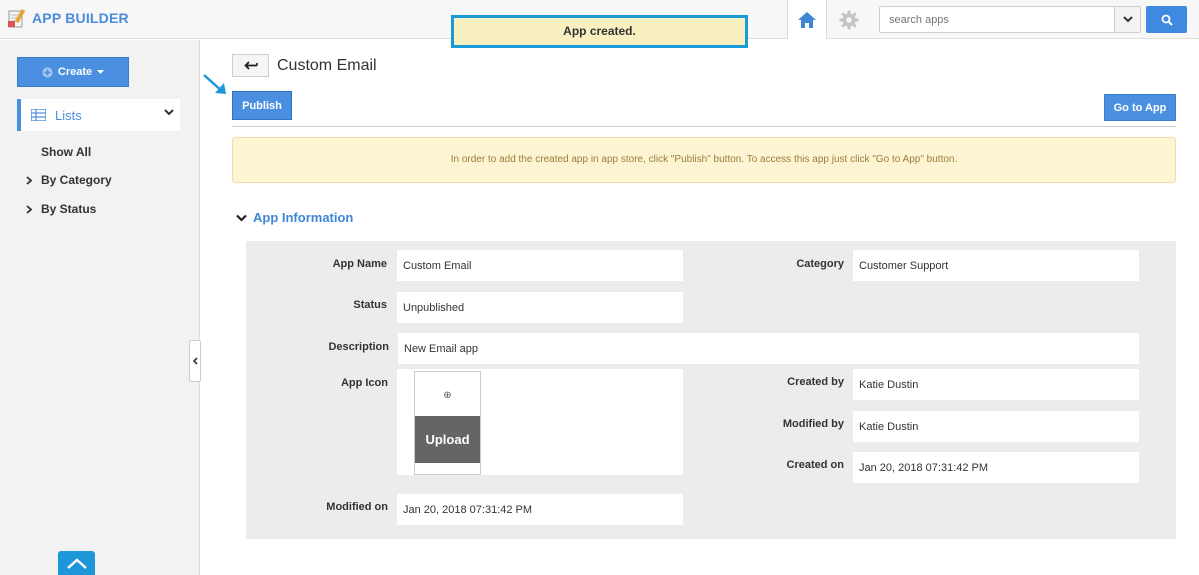 Image resolution: width=1199 pixels, height=575 pixels. I want to click on status-label: Status, so click(370, 305).